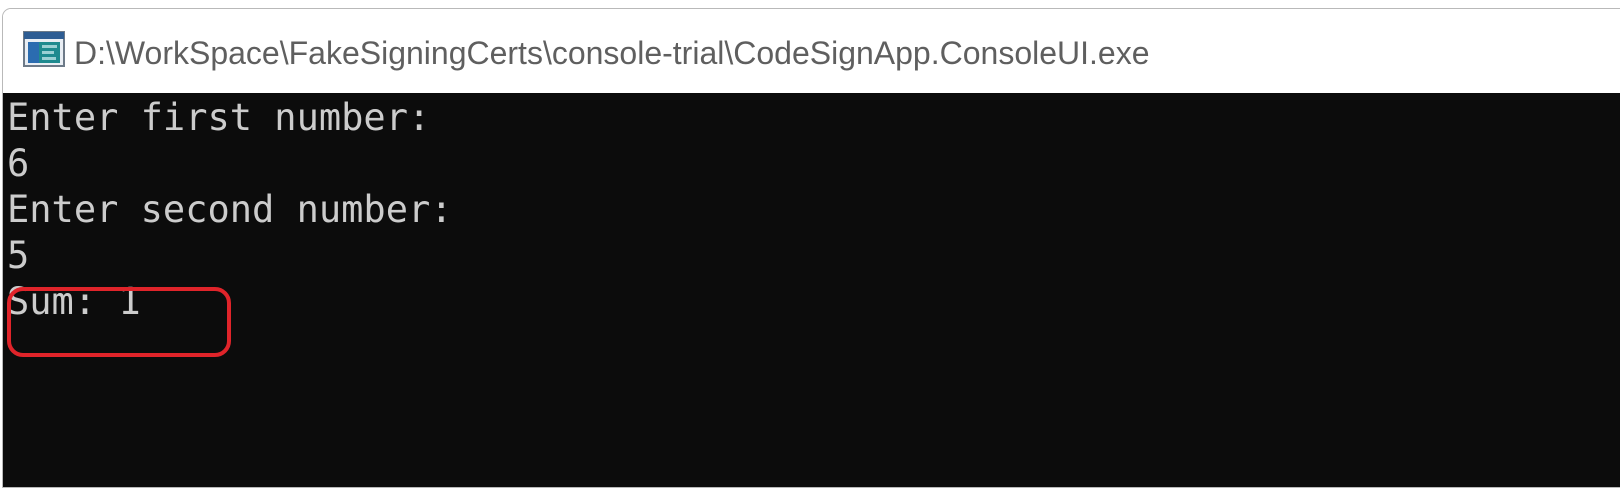 The width and height of the screenshot is (1620, 488). I want to click on sum-highlight-annotation, so click(119, 322).